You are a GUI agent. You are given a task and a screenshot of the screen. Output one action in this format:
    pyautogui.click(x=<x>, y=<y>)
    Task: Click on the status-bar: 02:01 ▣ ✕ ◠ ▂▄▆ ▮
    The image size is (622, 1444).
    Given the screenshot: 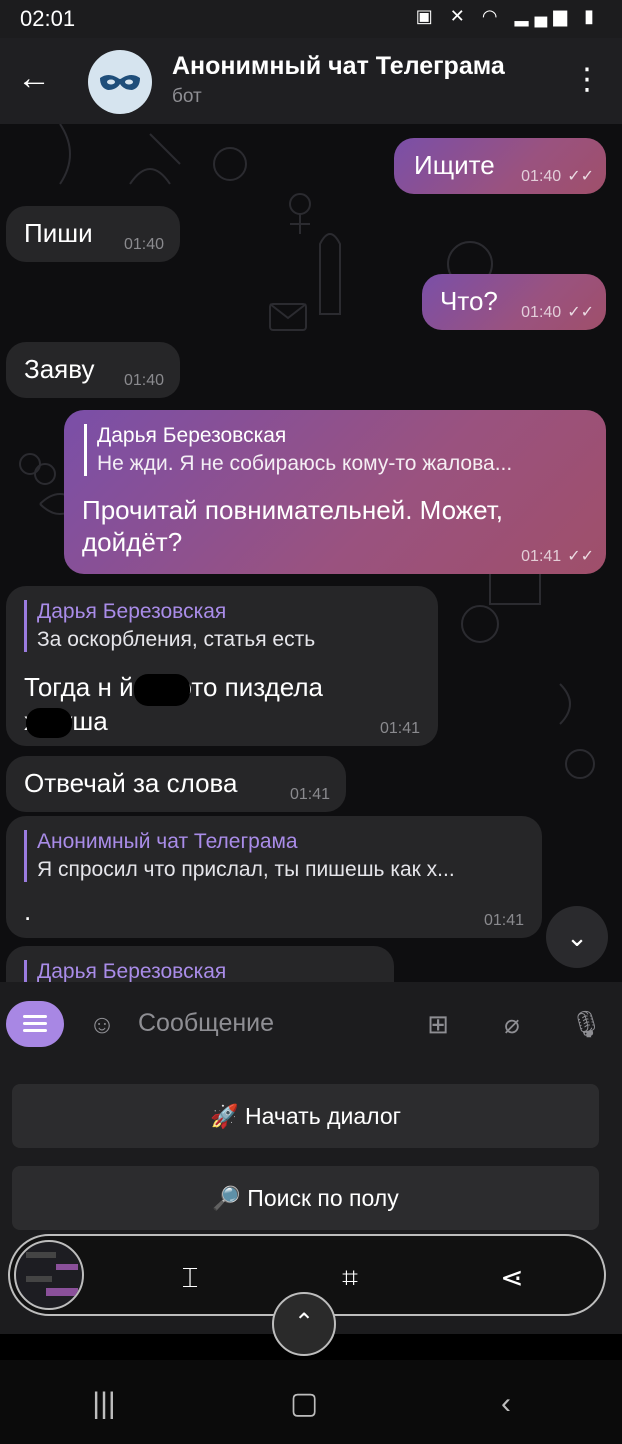 What is the action you would take?
    pyautogui.click(x=311, y=19)
    